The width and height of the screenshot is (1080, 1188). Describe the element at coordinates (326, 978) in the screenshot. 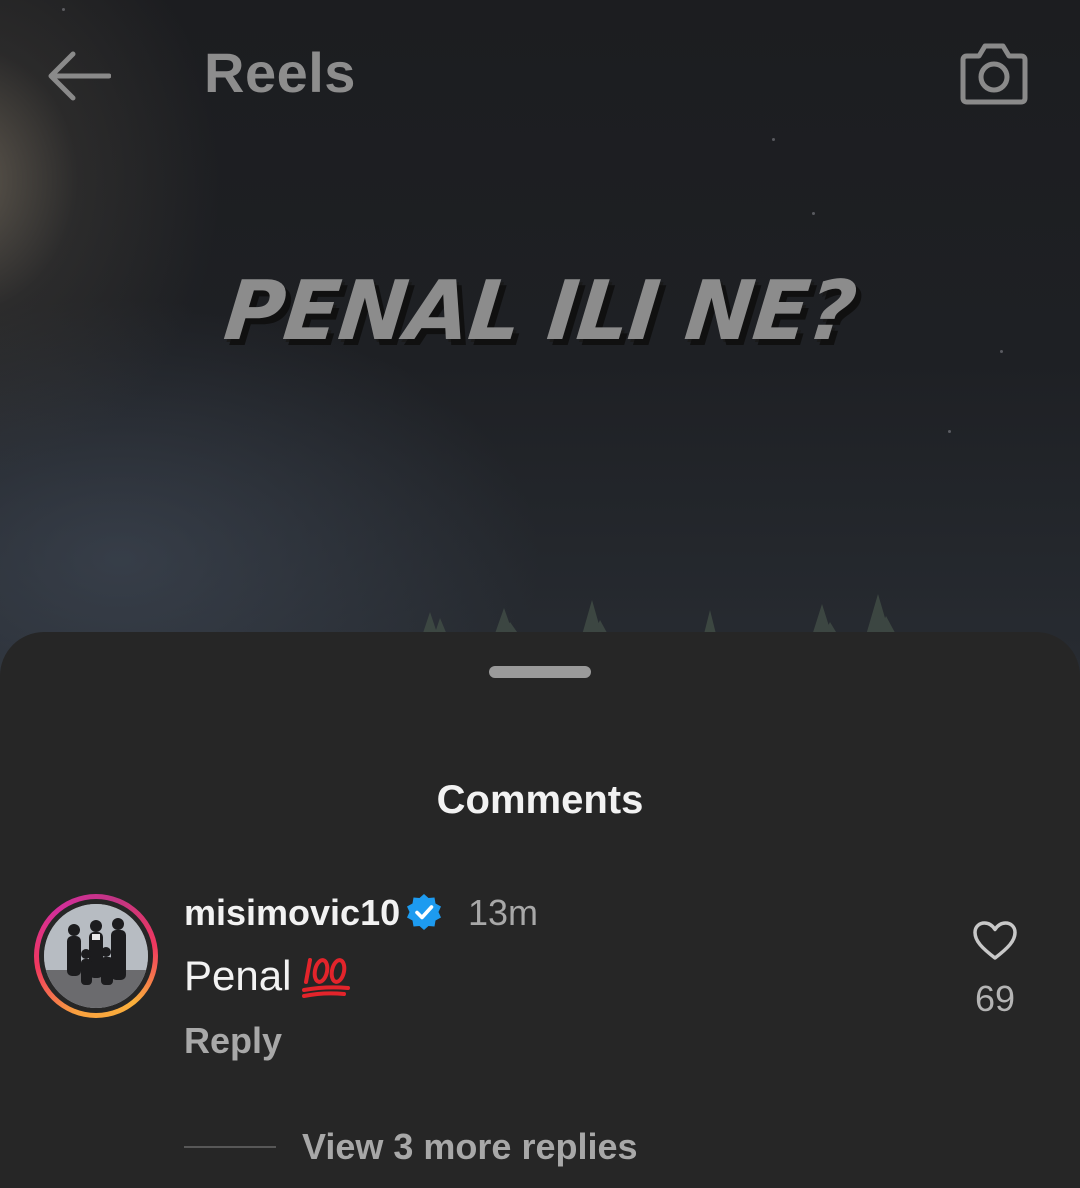

I see `hundred-points-emoji-icon` at that location.